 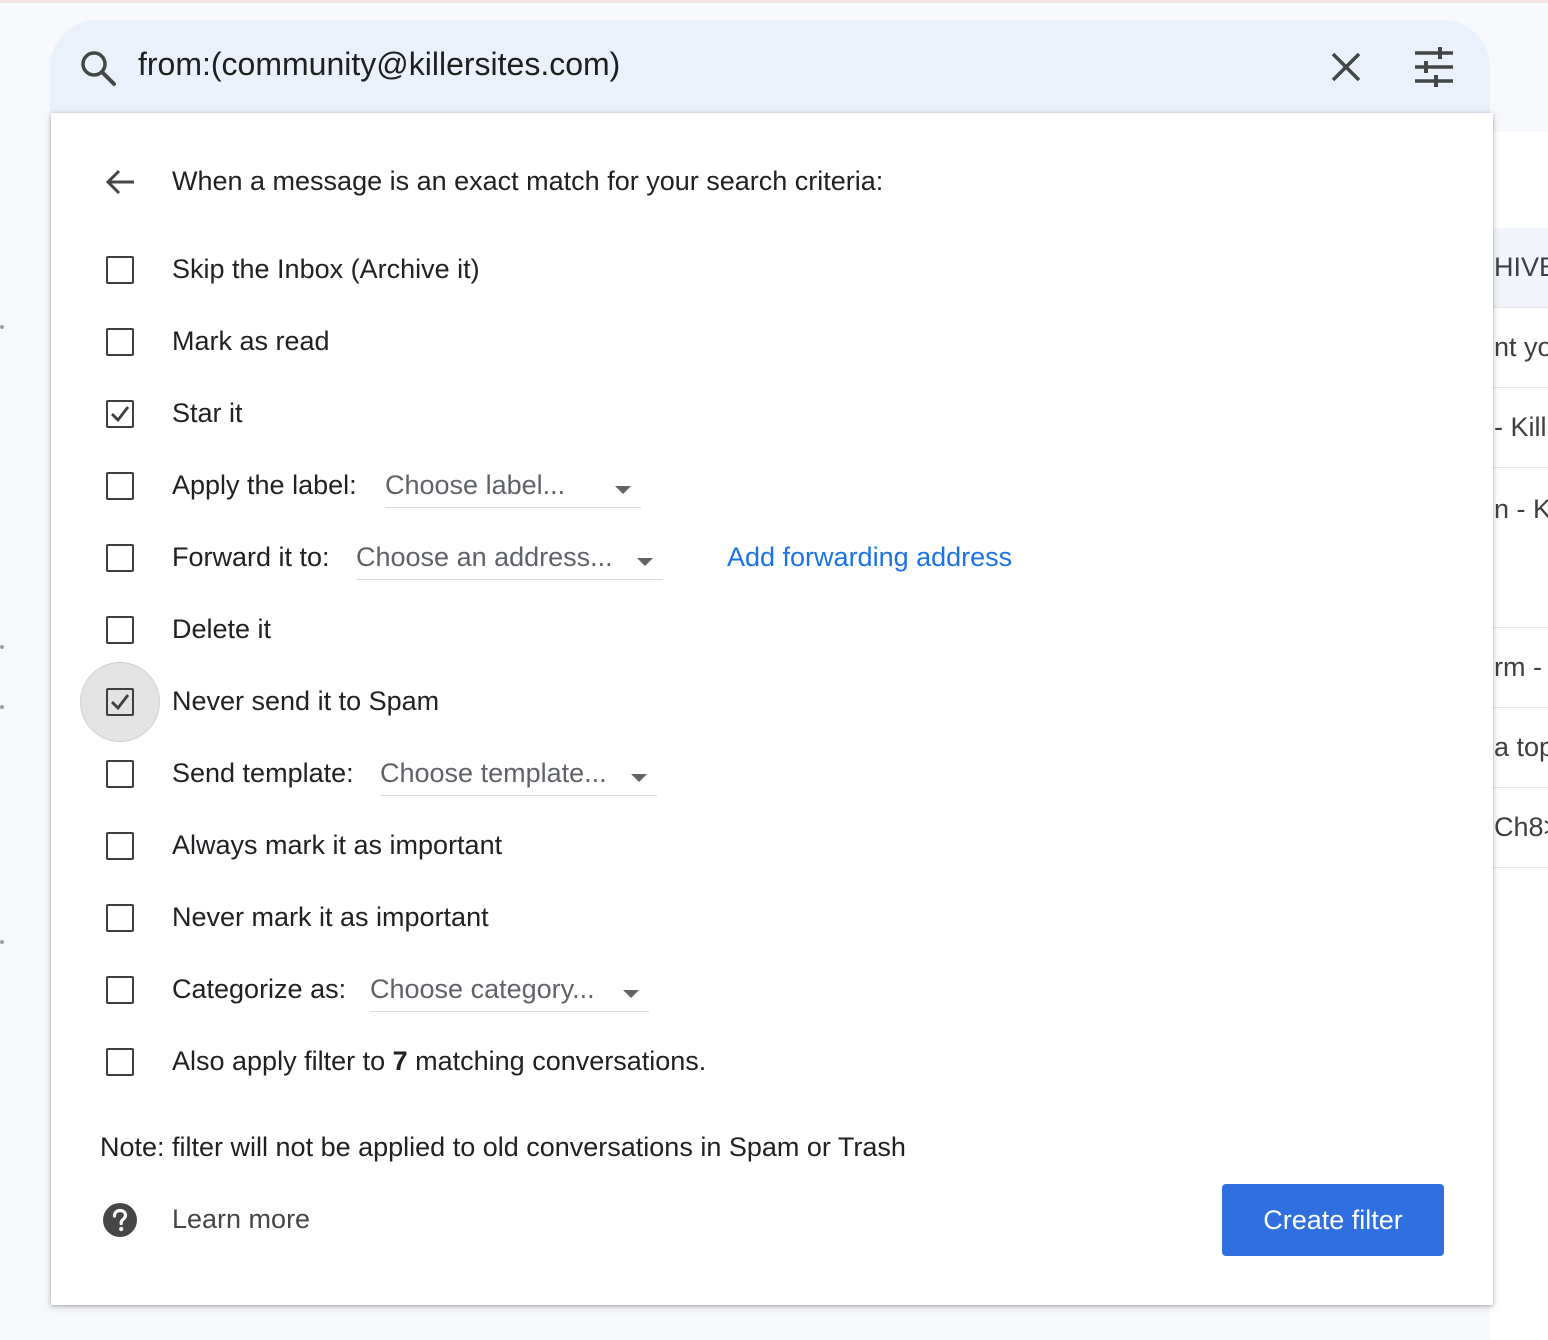 What do you see at coordinates (282, 1061) in the screenshot?
I see `also-apply-prefix: Also apply filter to` at bounding box center [282, 1061].